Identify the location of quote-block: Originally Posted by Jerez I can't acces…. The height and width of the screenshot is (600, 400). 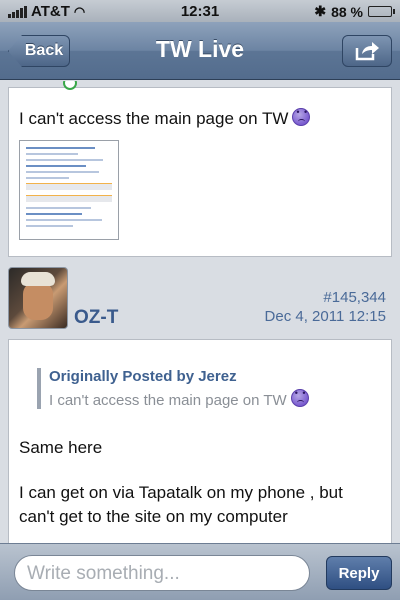
(173, 388).